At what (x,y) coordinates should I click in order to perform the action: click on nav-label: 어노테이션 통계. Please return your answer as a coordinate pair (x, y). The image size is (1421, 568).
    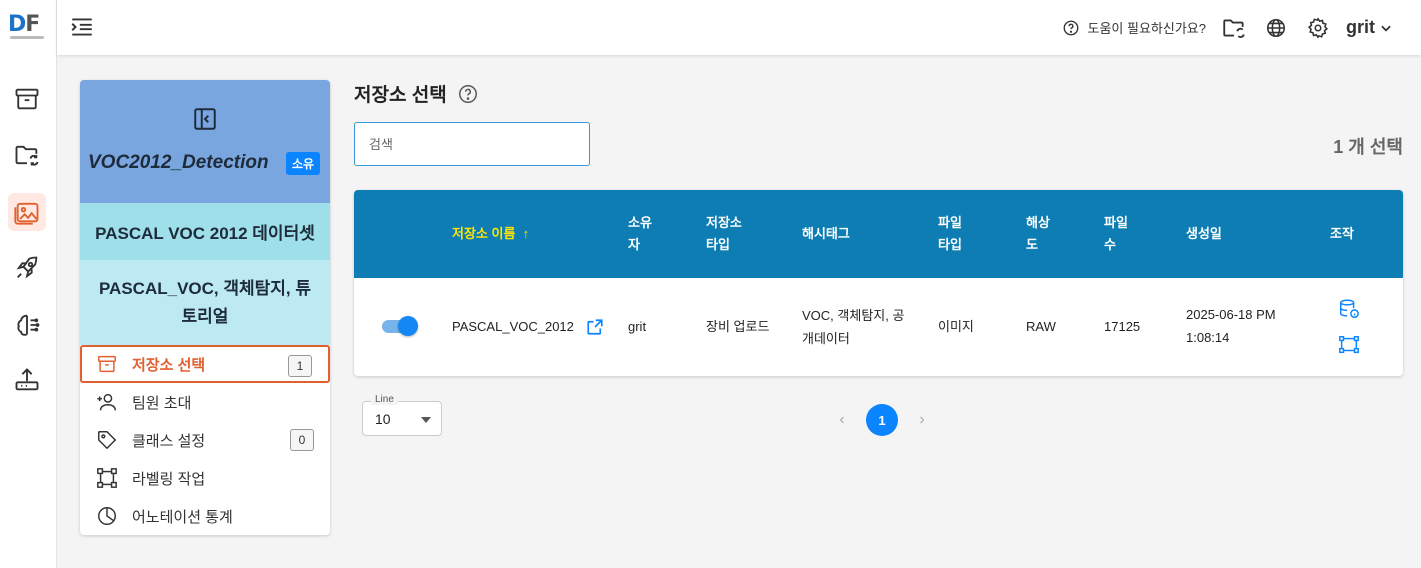
    Looking at the image, I should click on (182, 517).